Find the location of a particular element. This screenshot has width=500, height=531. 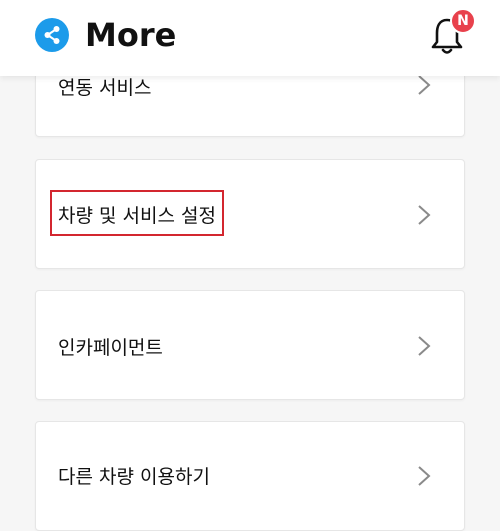

share-icon is located at coordinates (52, 35).